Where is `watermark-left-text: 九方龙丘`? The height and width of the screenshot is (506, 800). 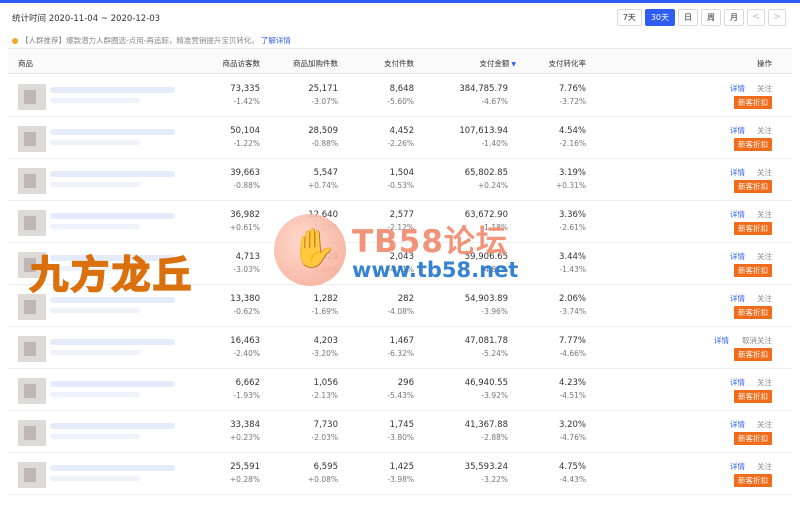 watermark-left-text: 九方龙丘 is located at coordinates (112, 275).